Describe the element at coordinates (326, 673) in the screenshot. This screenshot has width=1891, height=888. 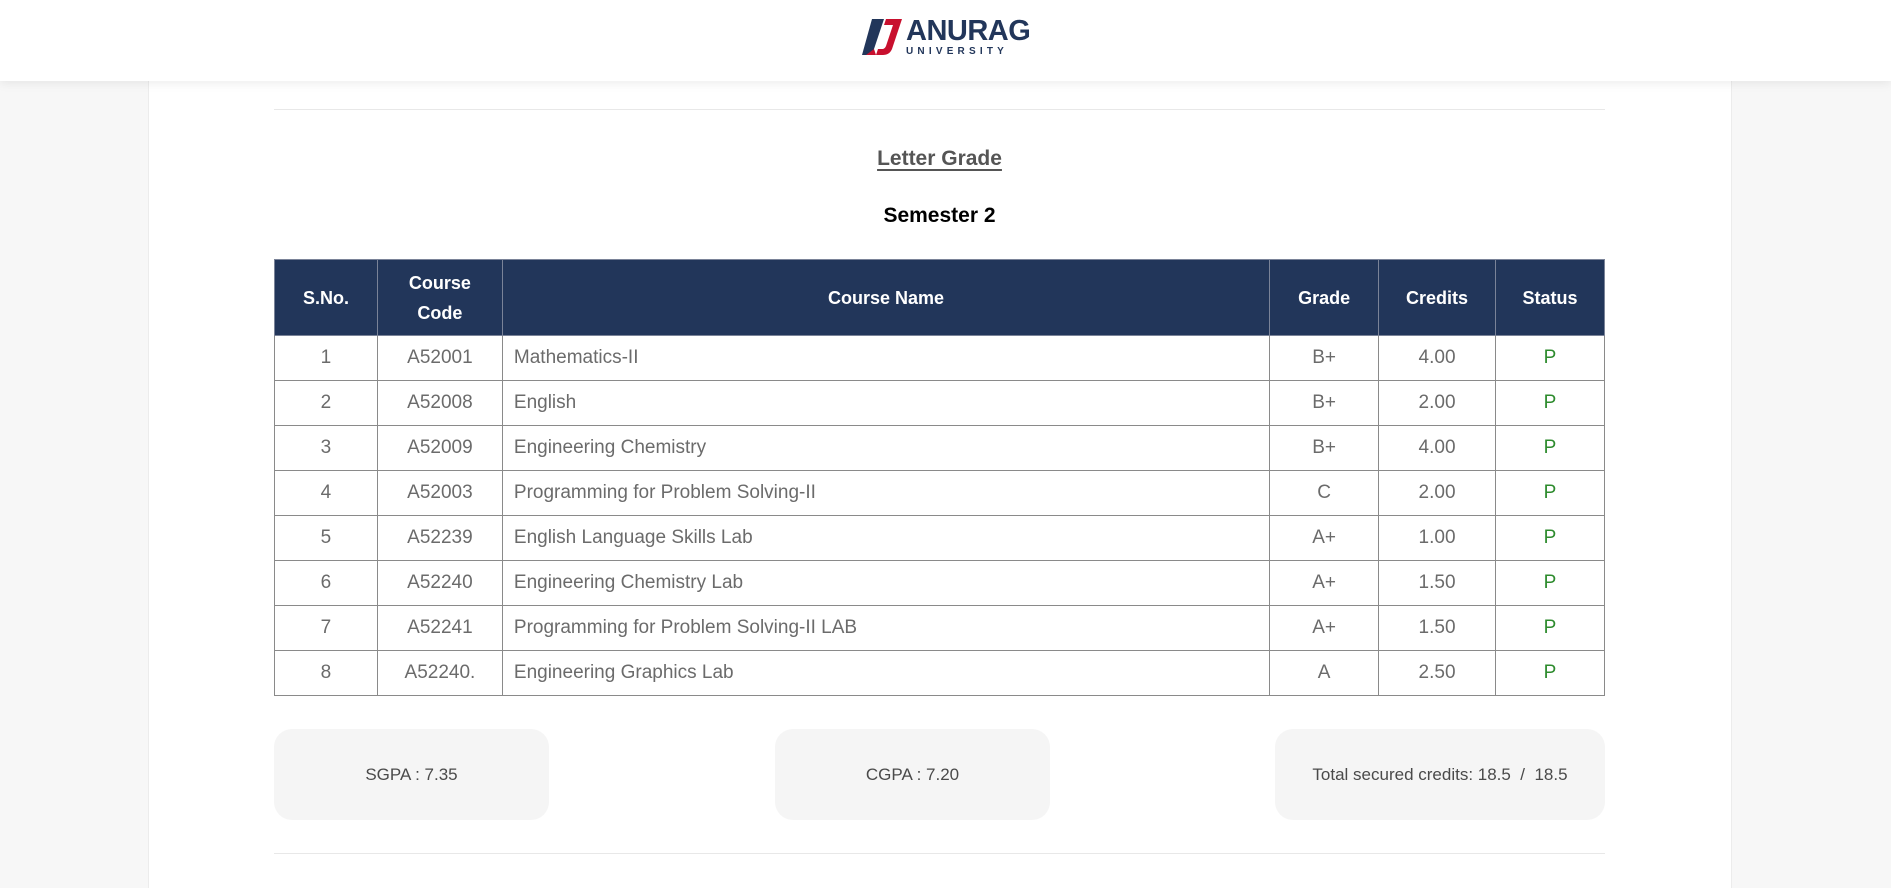
I see `cell-sno: 8` at that location.